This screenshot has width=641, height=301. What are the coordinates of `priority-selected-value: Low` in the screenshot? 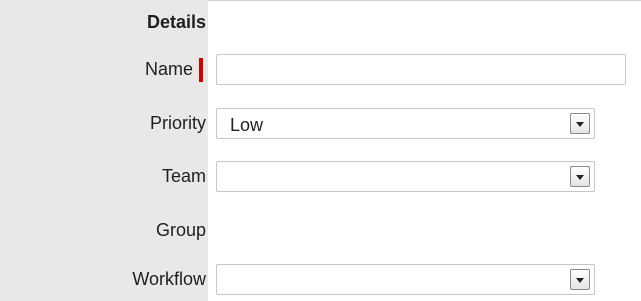 It's located at (247, 125).